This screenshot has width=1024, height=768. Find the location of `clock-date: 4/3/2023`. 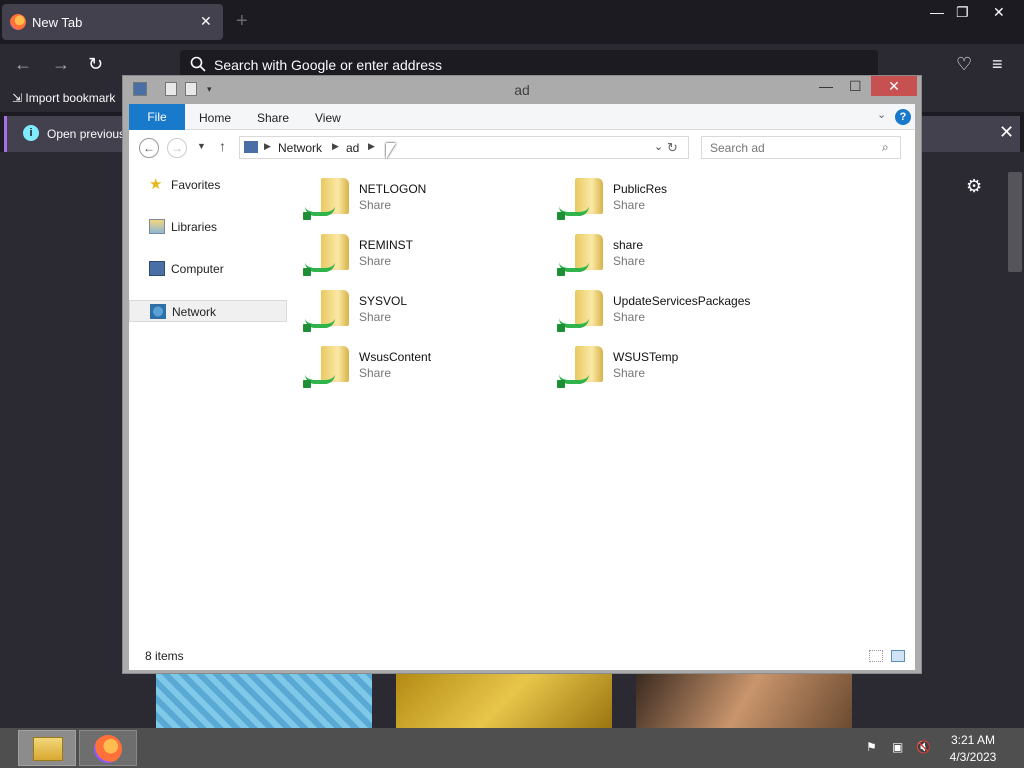

clock-date: 4/3/2023 is located at coordinates (973, 757).